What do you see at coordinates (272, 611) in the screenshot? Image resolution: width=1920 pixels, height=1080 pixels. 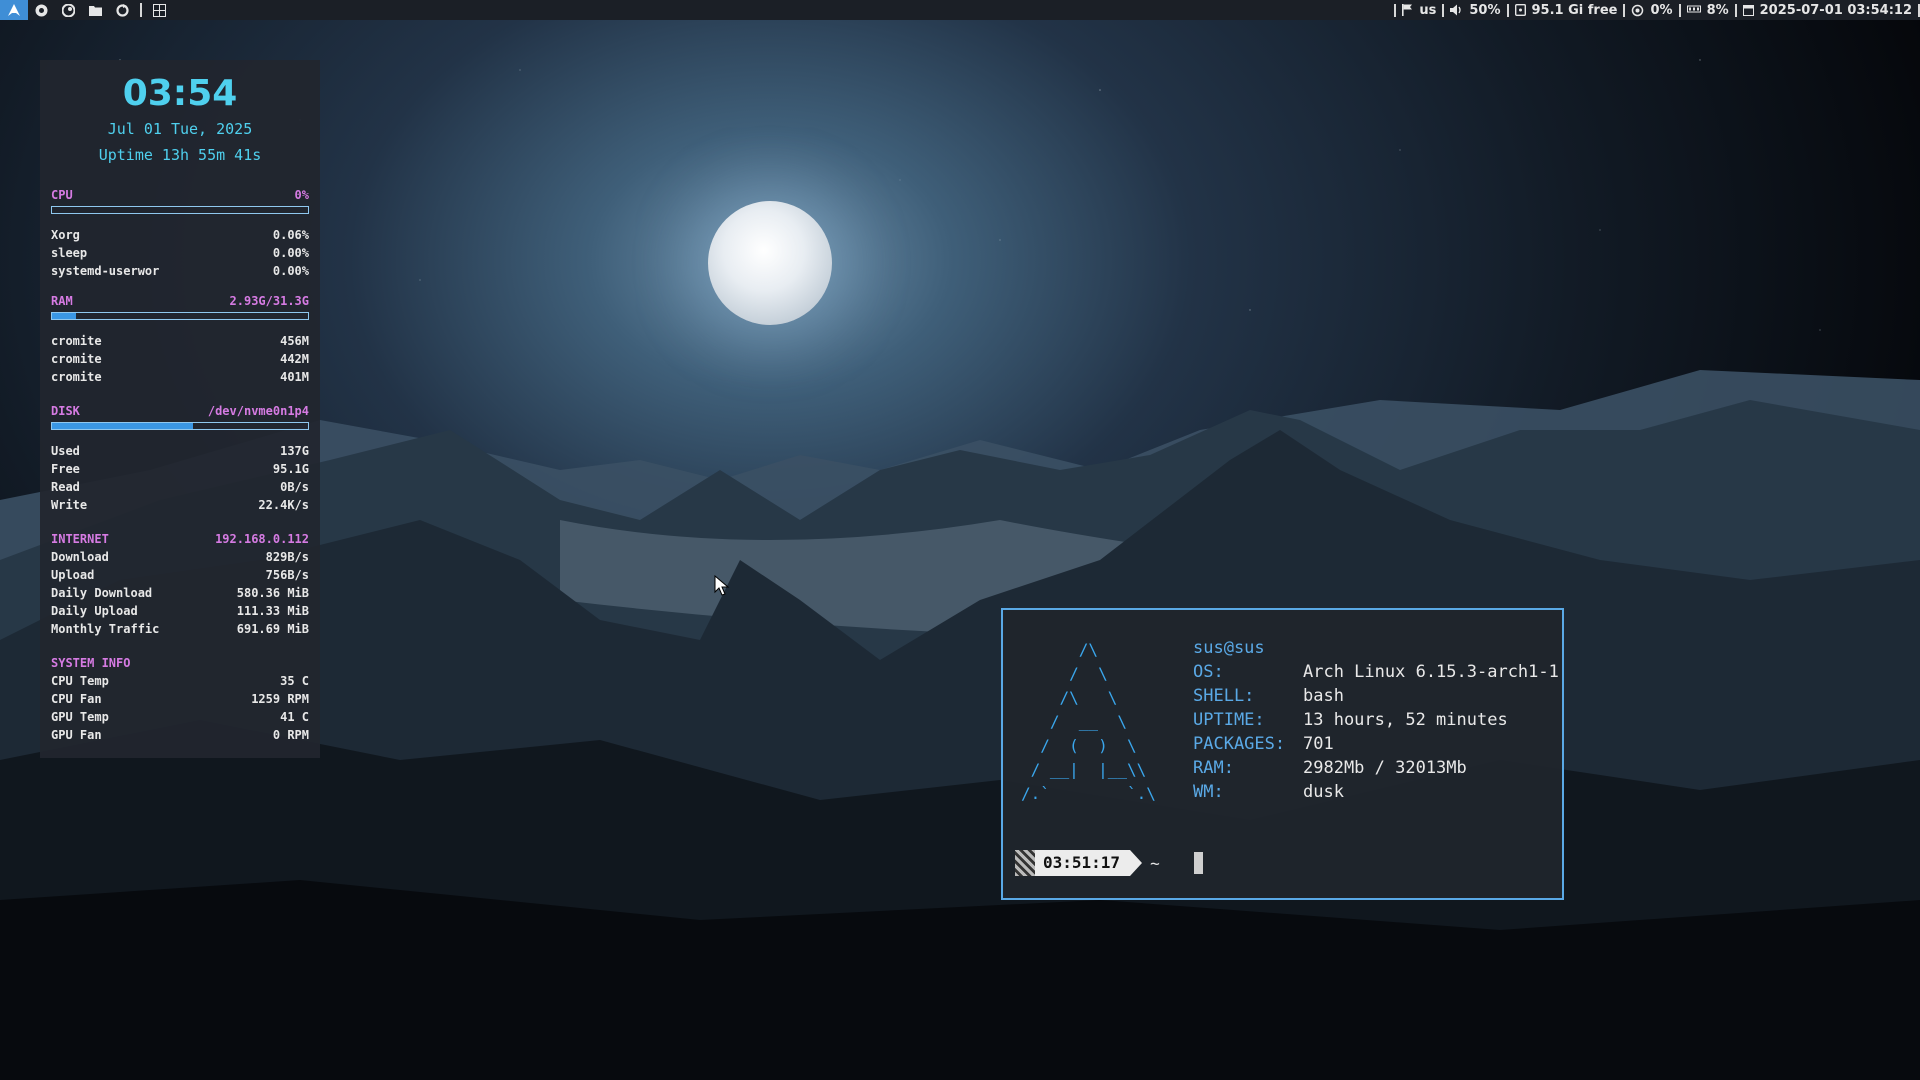 I see `network-row-value: 111.33 MiB` at bounding box center [272, 611].